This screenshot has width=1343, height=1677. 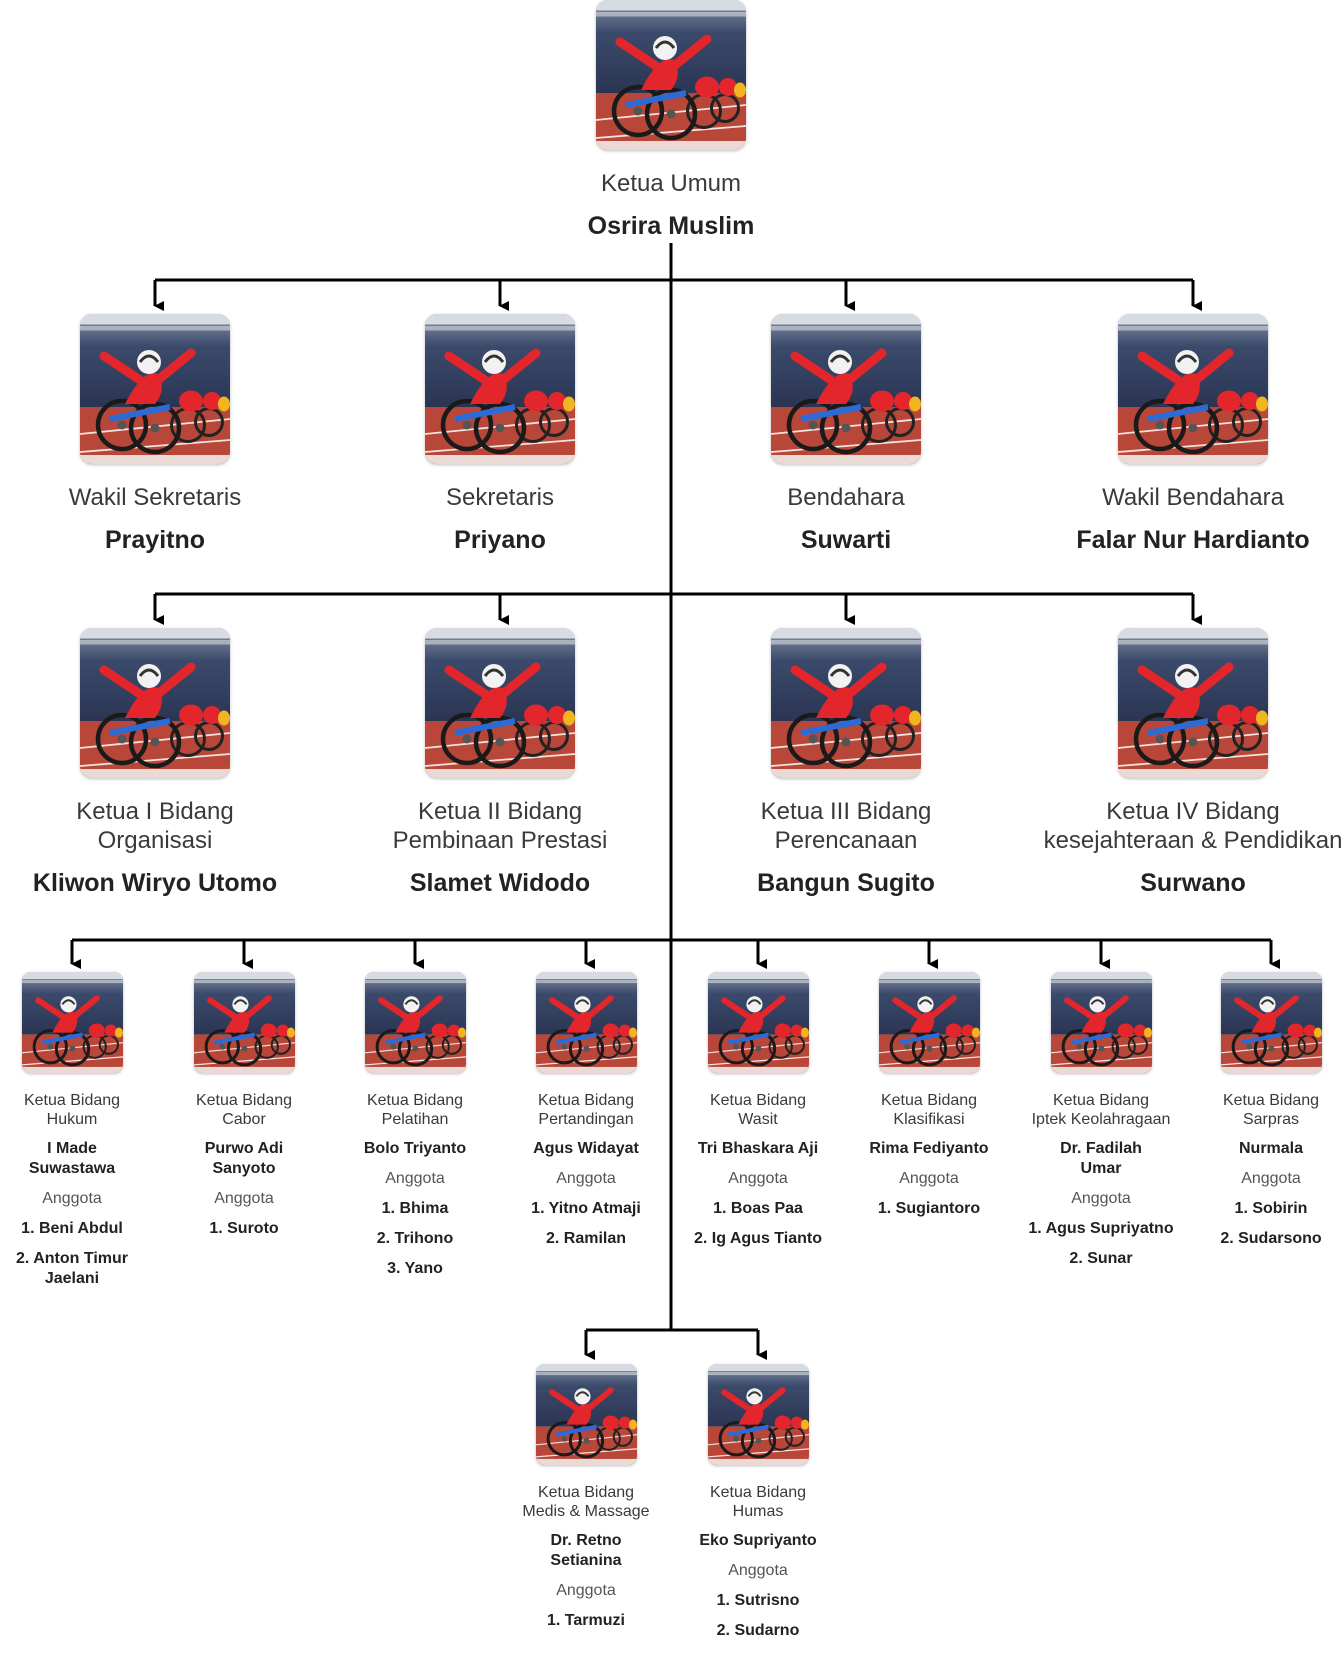 I want to click on member-item: 1. Sobirin, so click(x=1264, y=1209).